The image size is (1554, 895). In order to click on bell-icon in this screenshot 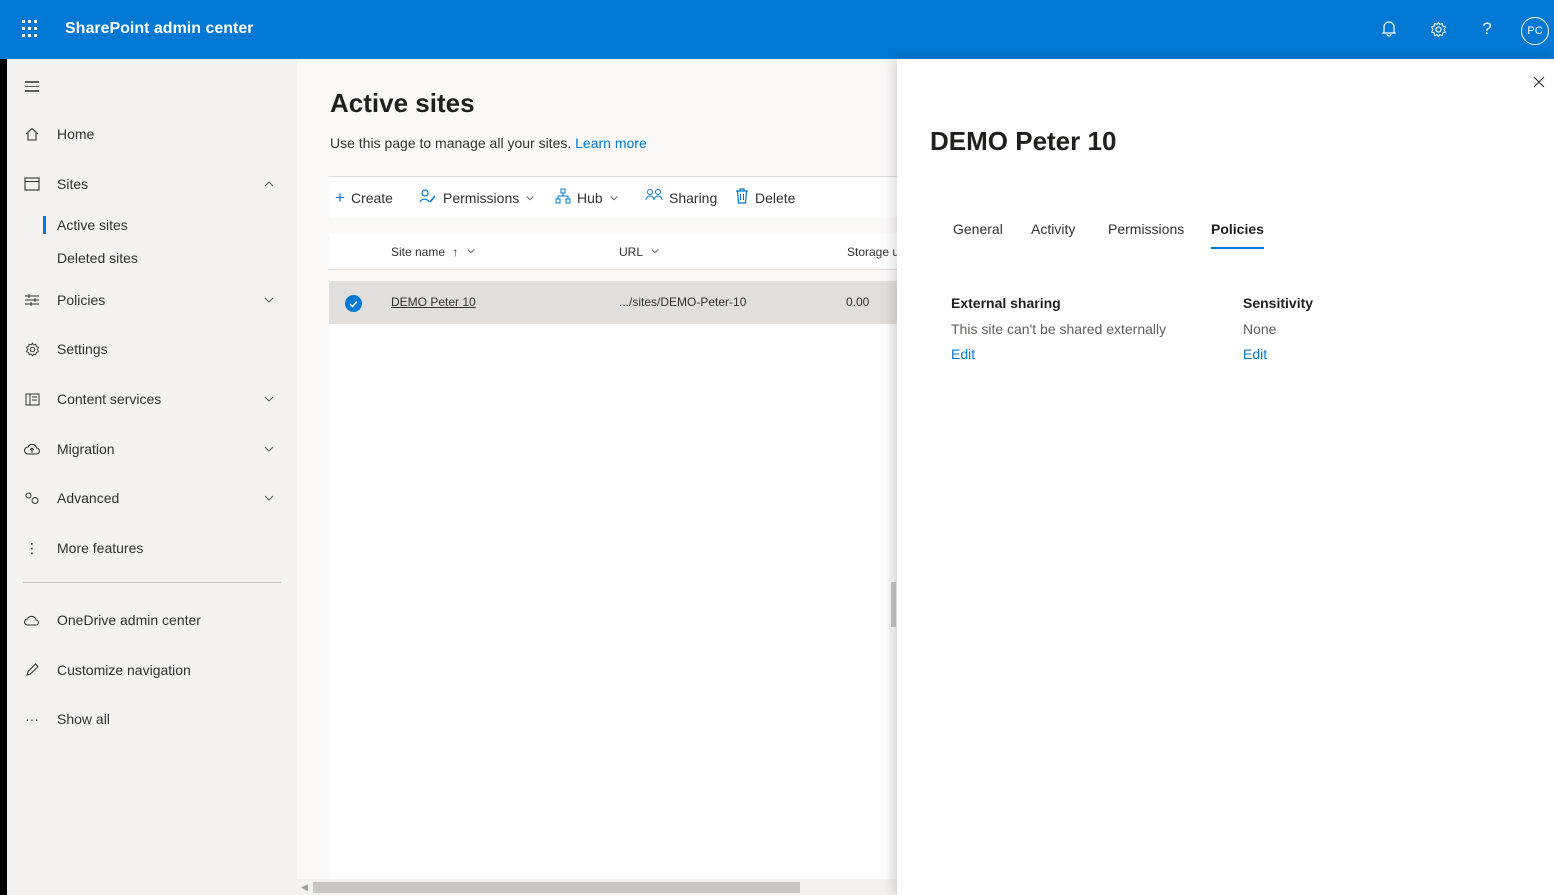, I will do `click(1389, 29)`.